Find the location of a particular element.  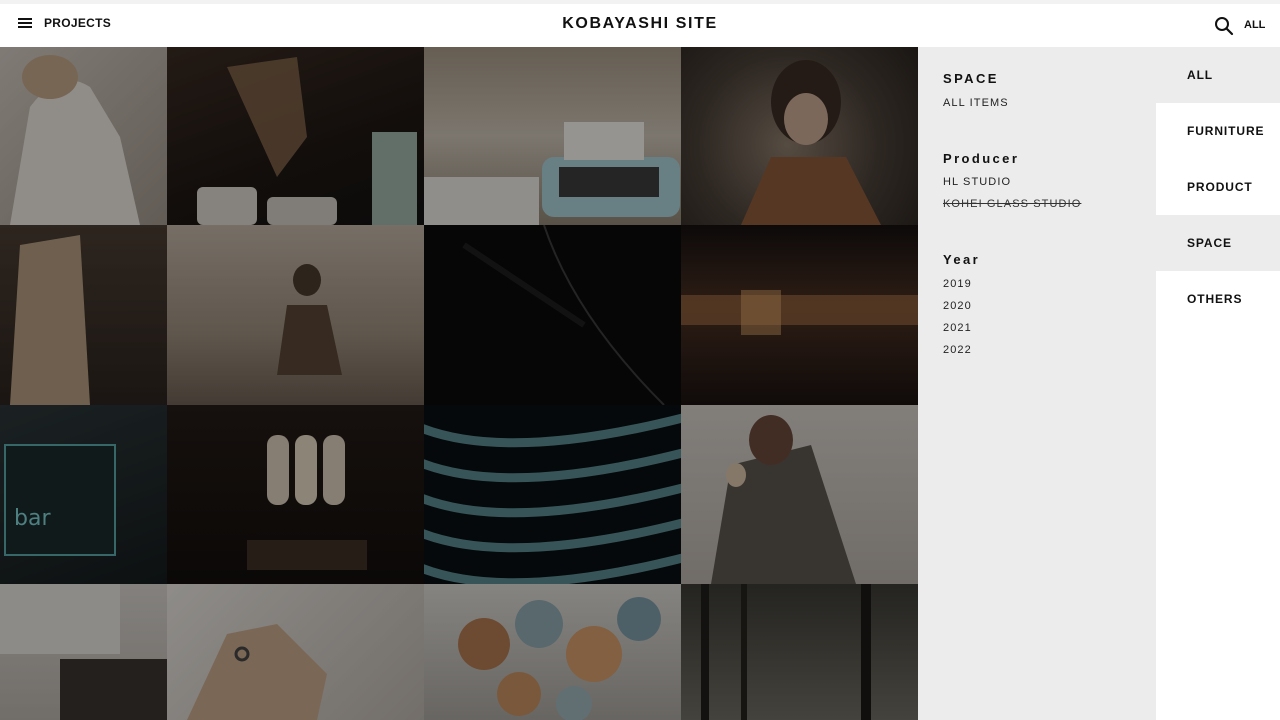

grid-tile-fur-coat-icecream is located at coordinates (799, 494).